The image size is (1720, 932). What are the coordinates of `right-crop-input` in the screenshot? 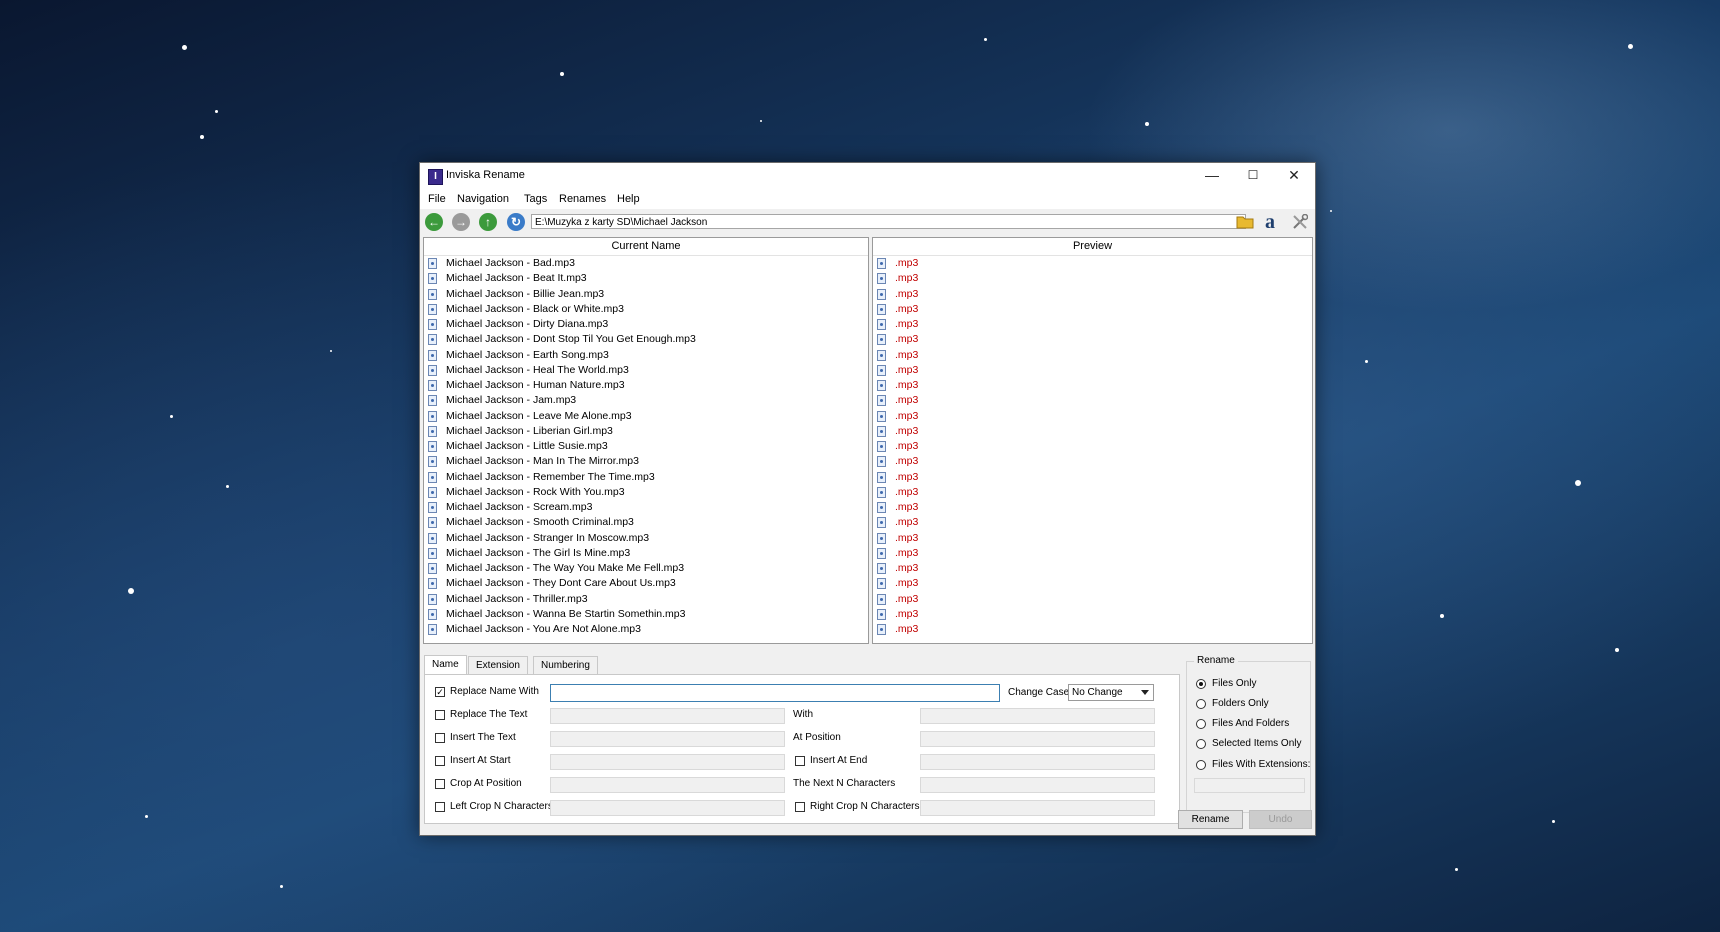 It's located at (1037, 808).